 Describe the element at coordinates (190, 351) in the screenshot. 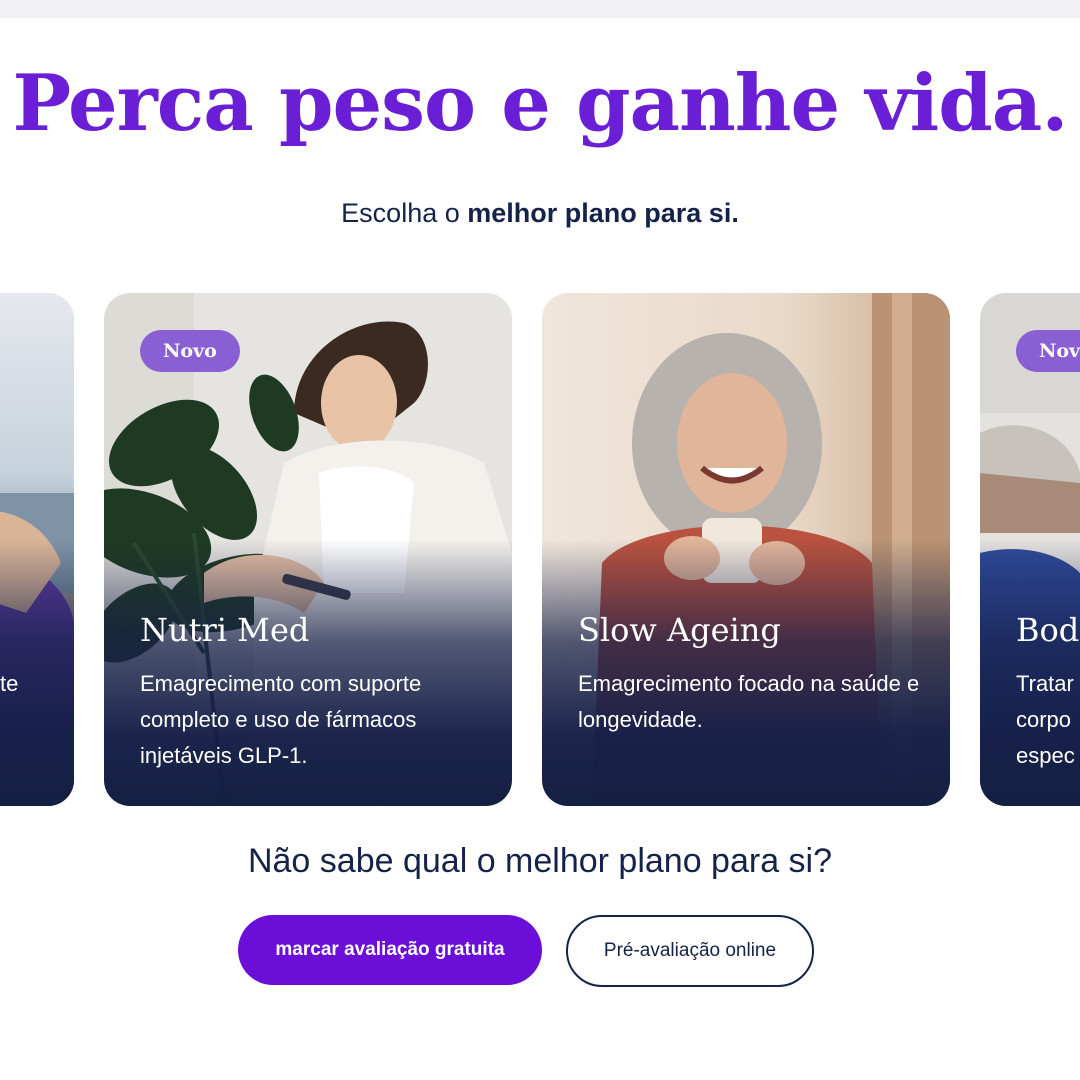

I see `new-badge: Novo` at that location.